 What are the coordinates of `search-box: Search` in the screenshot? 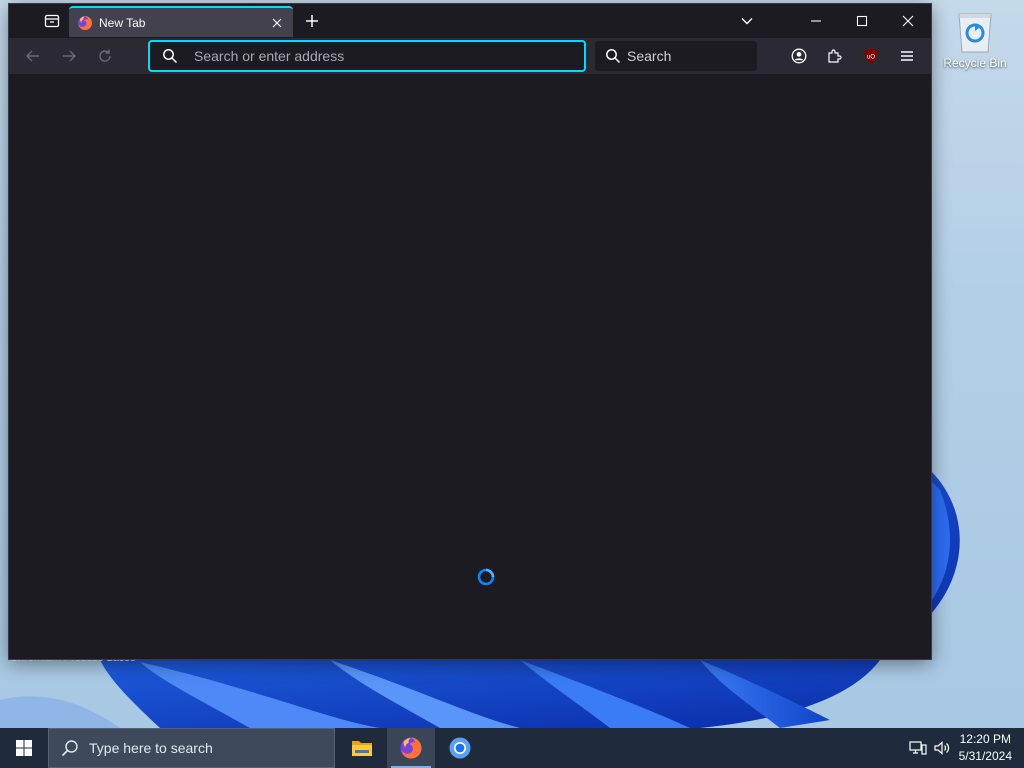 It's located at (676, 56).